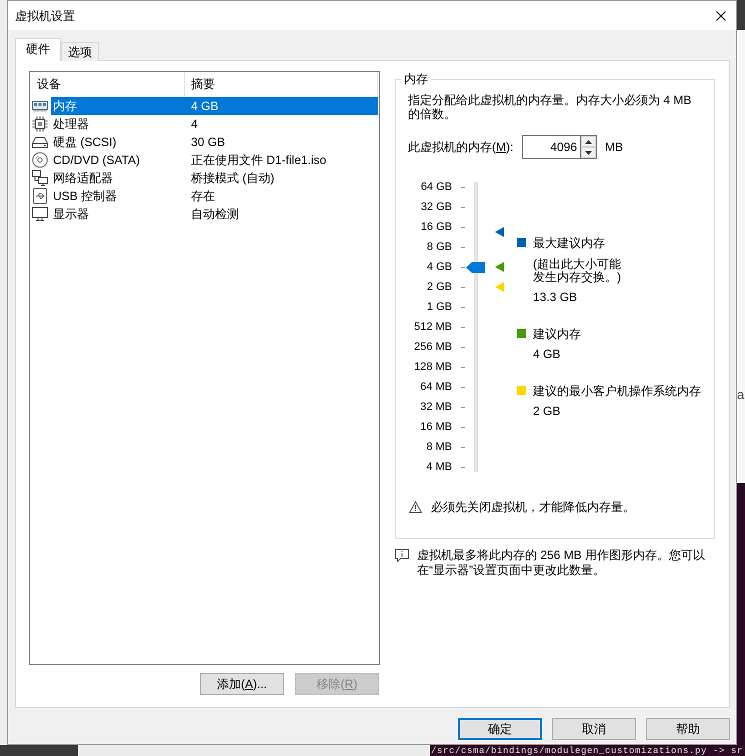 The image size is (745, 756). I want to click on scale-label: 32 MB, so click(436, 407).